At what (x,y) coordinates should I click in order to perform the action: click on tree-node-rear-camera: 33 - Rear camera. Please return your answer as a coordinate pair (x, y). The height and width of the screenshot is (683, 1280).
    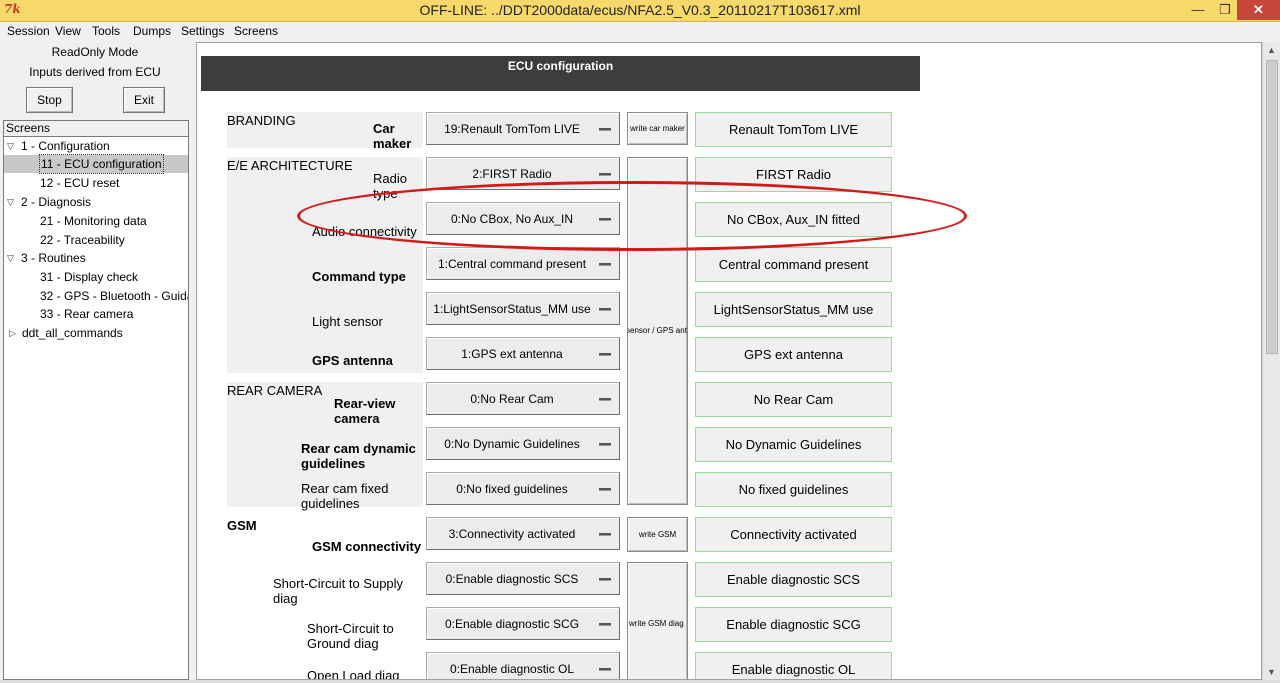
    Looking at the image, I should click on (96, 314).